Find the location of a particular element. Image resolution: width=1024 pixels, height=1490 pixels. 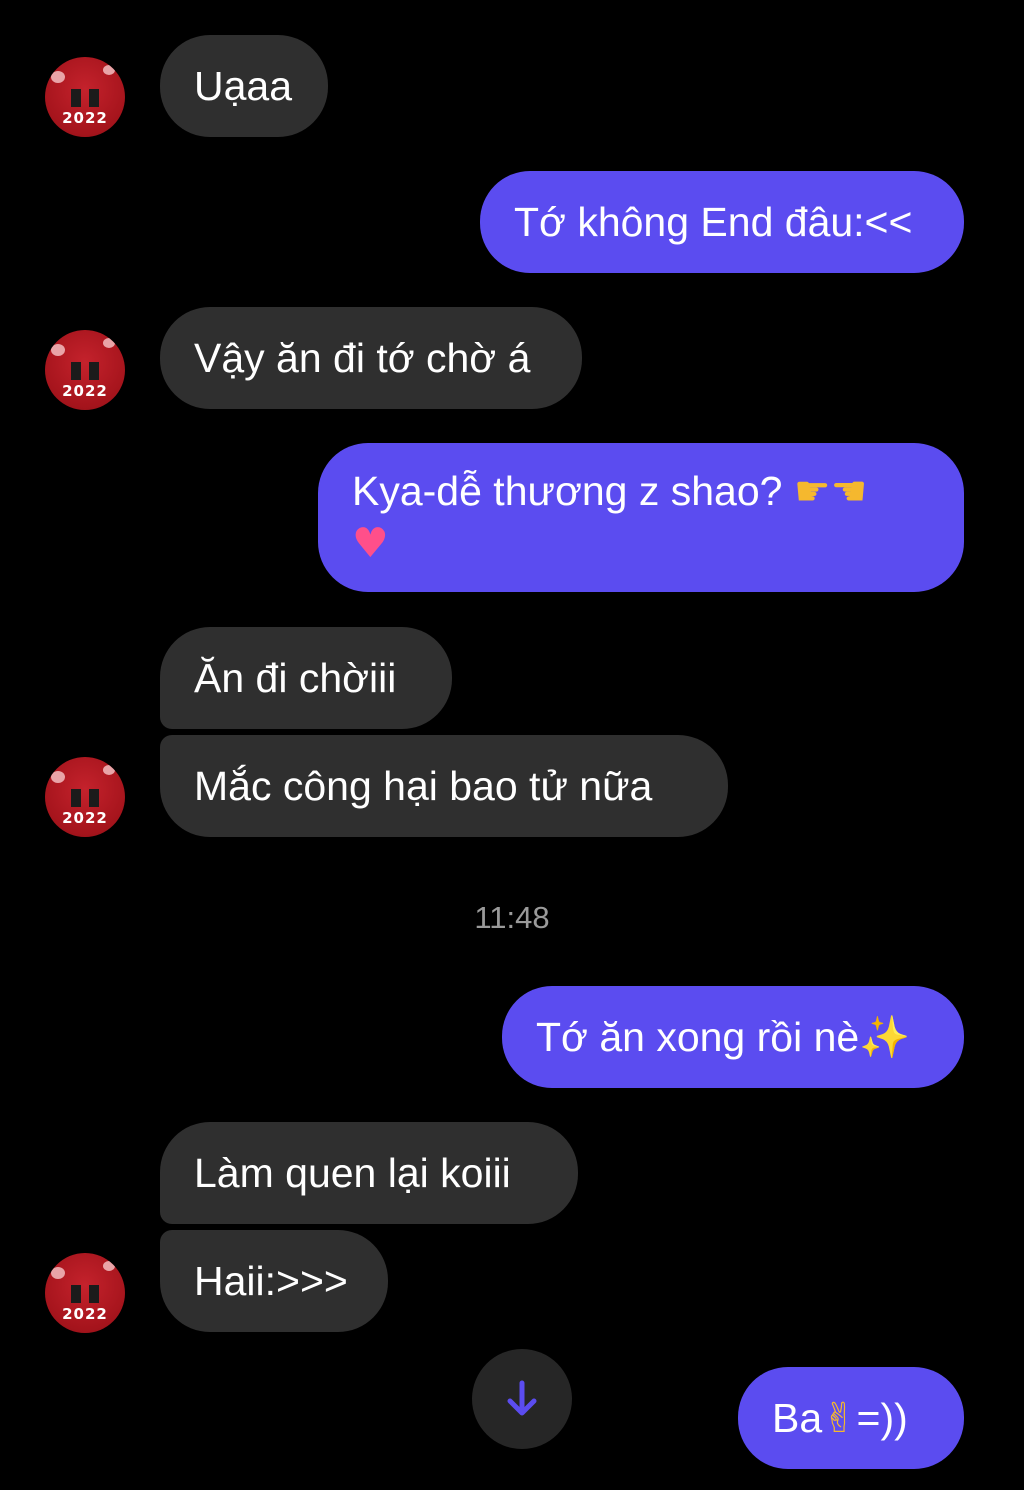

pointing-left-emoji: ☚ is located at coordinates (849, 491).